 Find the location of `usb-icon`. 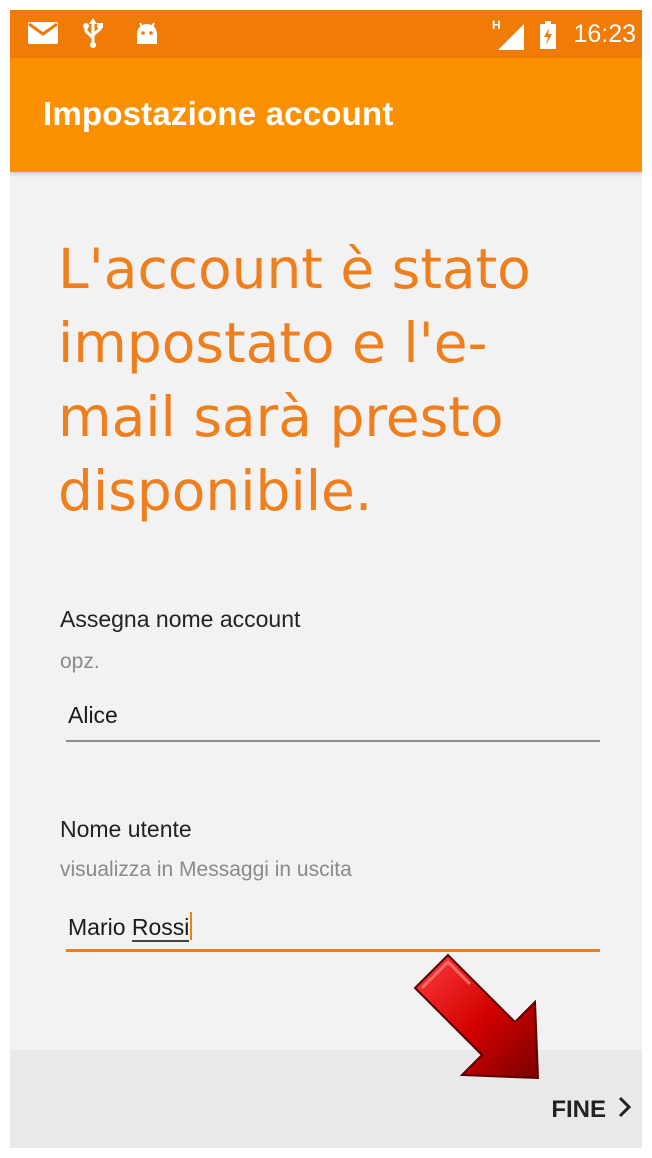

usb-icon is located at coordinates (93, 35).